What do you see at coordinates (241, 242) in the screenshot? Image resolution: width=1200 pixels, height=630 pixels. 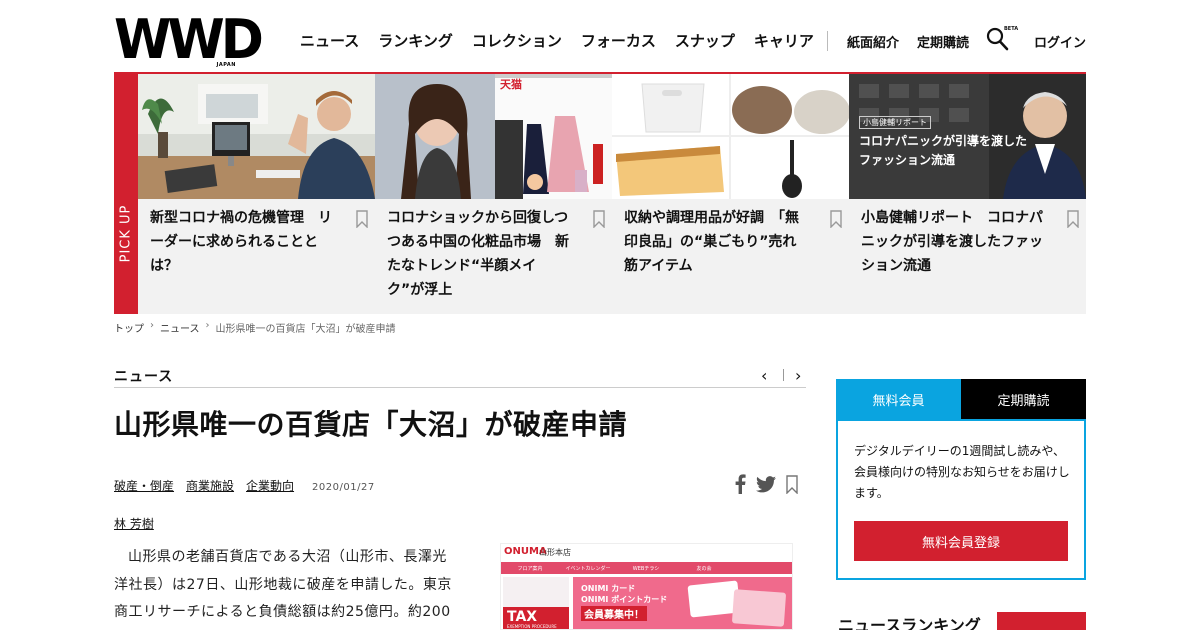 I see `card-title: 新型コロナ禍の危機管理 リーダーに求められることとは？` at bounding box center [241, 242].